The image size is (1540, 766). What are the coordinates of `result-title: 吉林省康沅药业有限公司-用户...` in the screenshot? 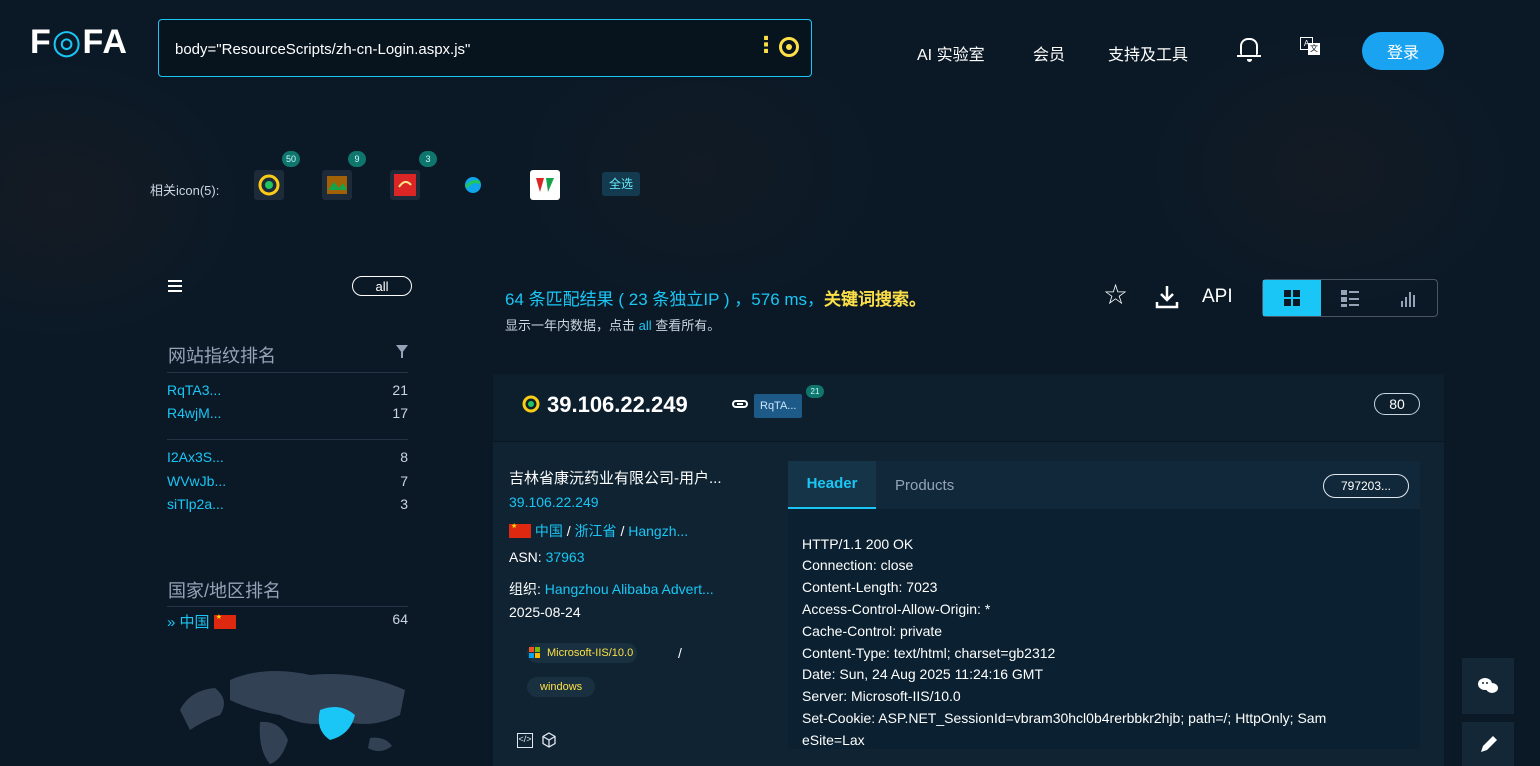 It's located at (615, 478).